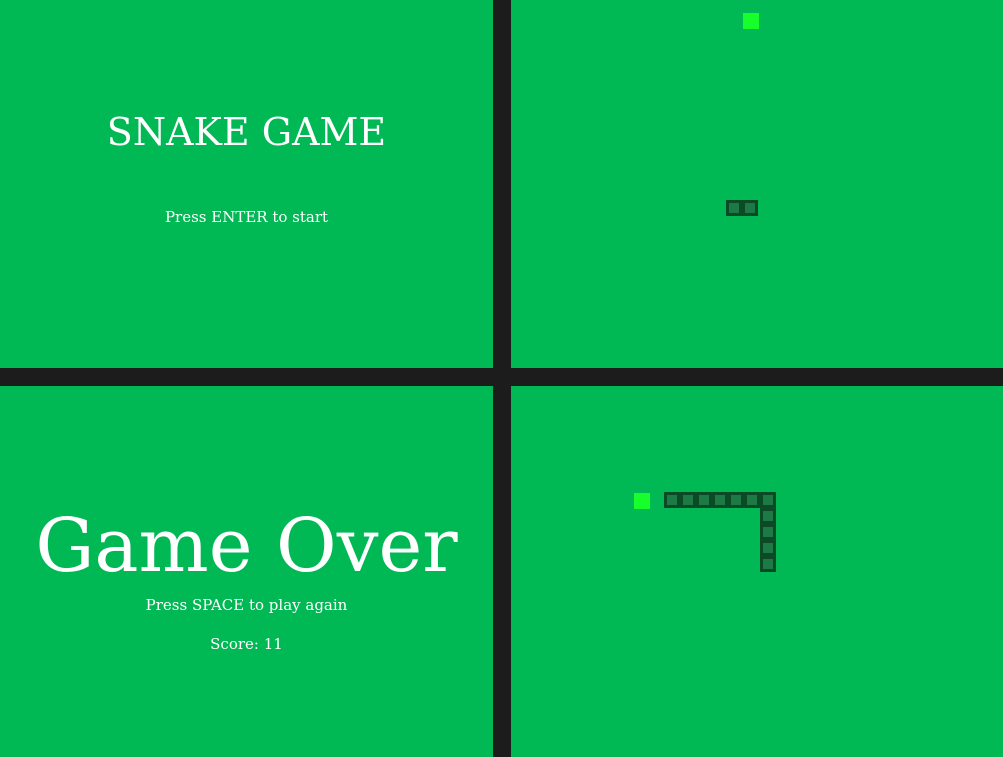 The image size is (1003, 757). Describe the element at coordinates (246, 605) in the screenshot. I see `play-again-prompt: Press SPACE to play again` at that location.